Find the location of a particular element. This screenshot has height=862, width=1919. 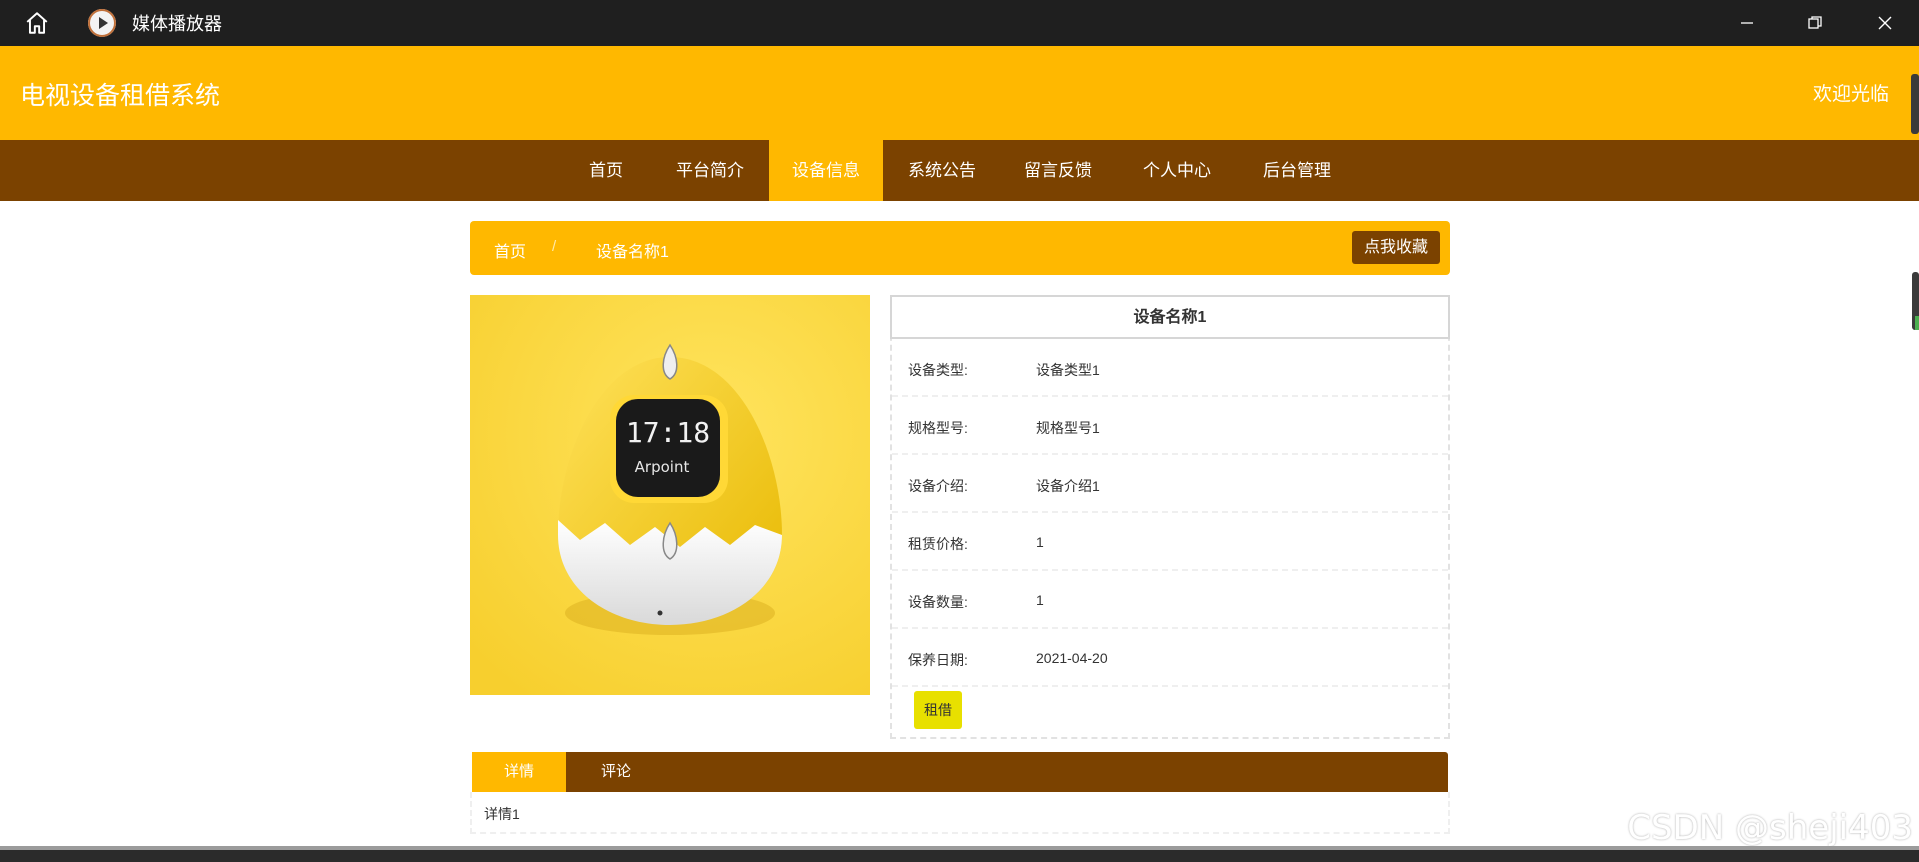

scrollbar-thumb is located at coordinates (1915, 104).